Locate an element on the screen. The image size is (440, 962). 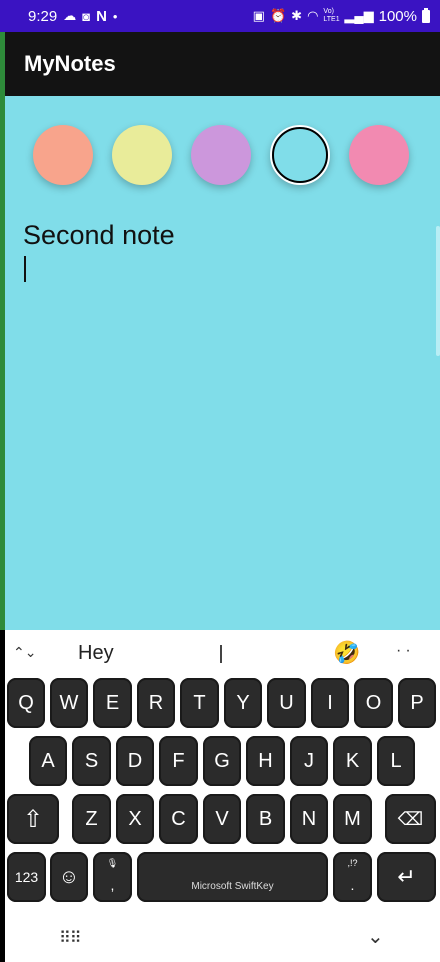
volte-label: Vo) LTE1 is located at coordinates (331, 15).